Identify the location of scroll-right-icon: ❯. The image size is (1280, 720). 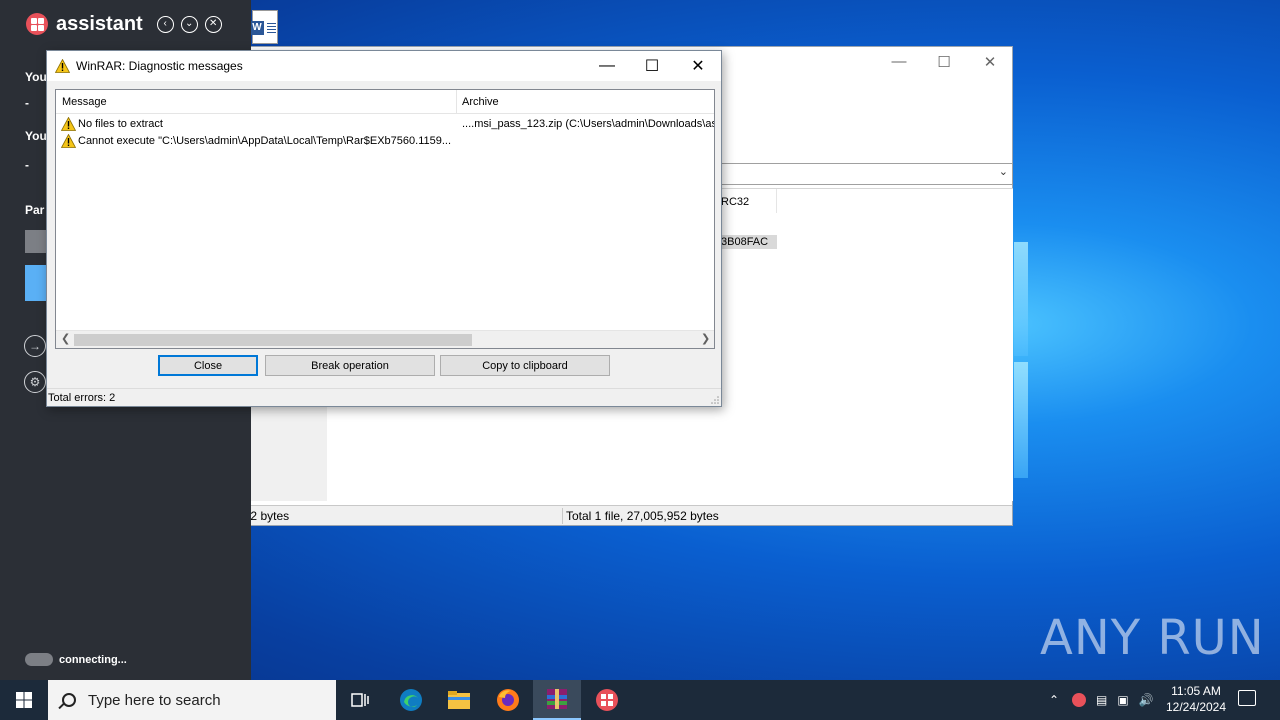
(705, 338).